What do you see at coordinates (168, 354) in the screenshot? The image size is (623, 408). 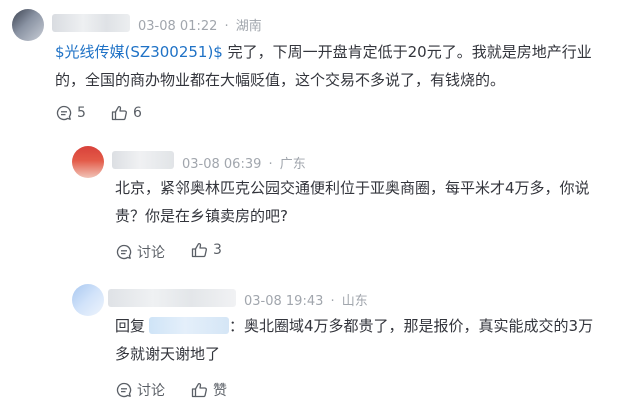 I see `comment-line-2: 多就谢天谢地了` at bounding box center [168, 354].